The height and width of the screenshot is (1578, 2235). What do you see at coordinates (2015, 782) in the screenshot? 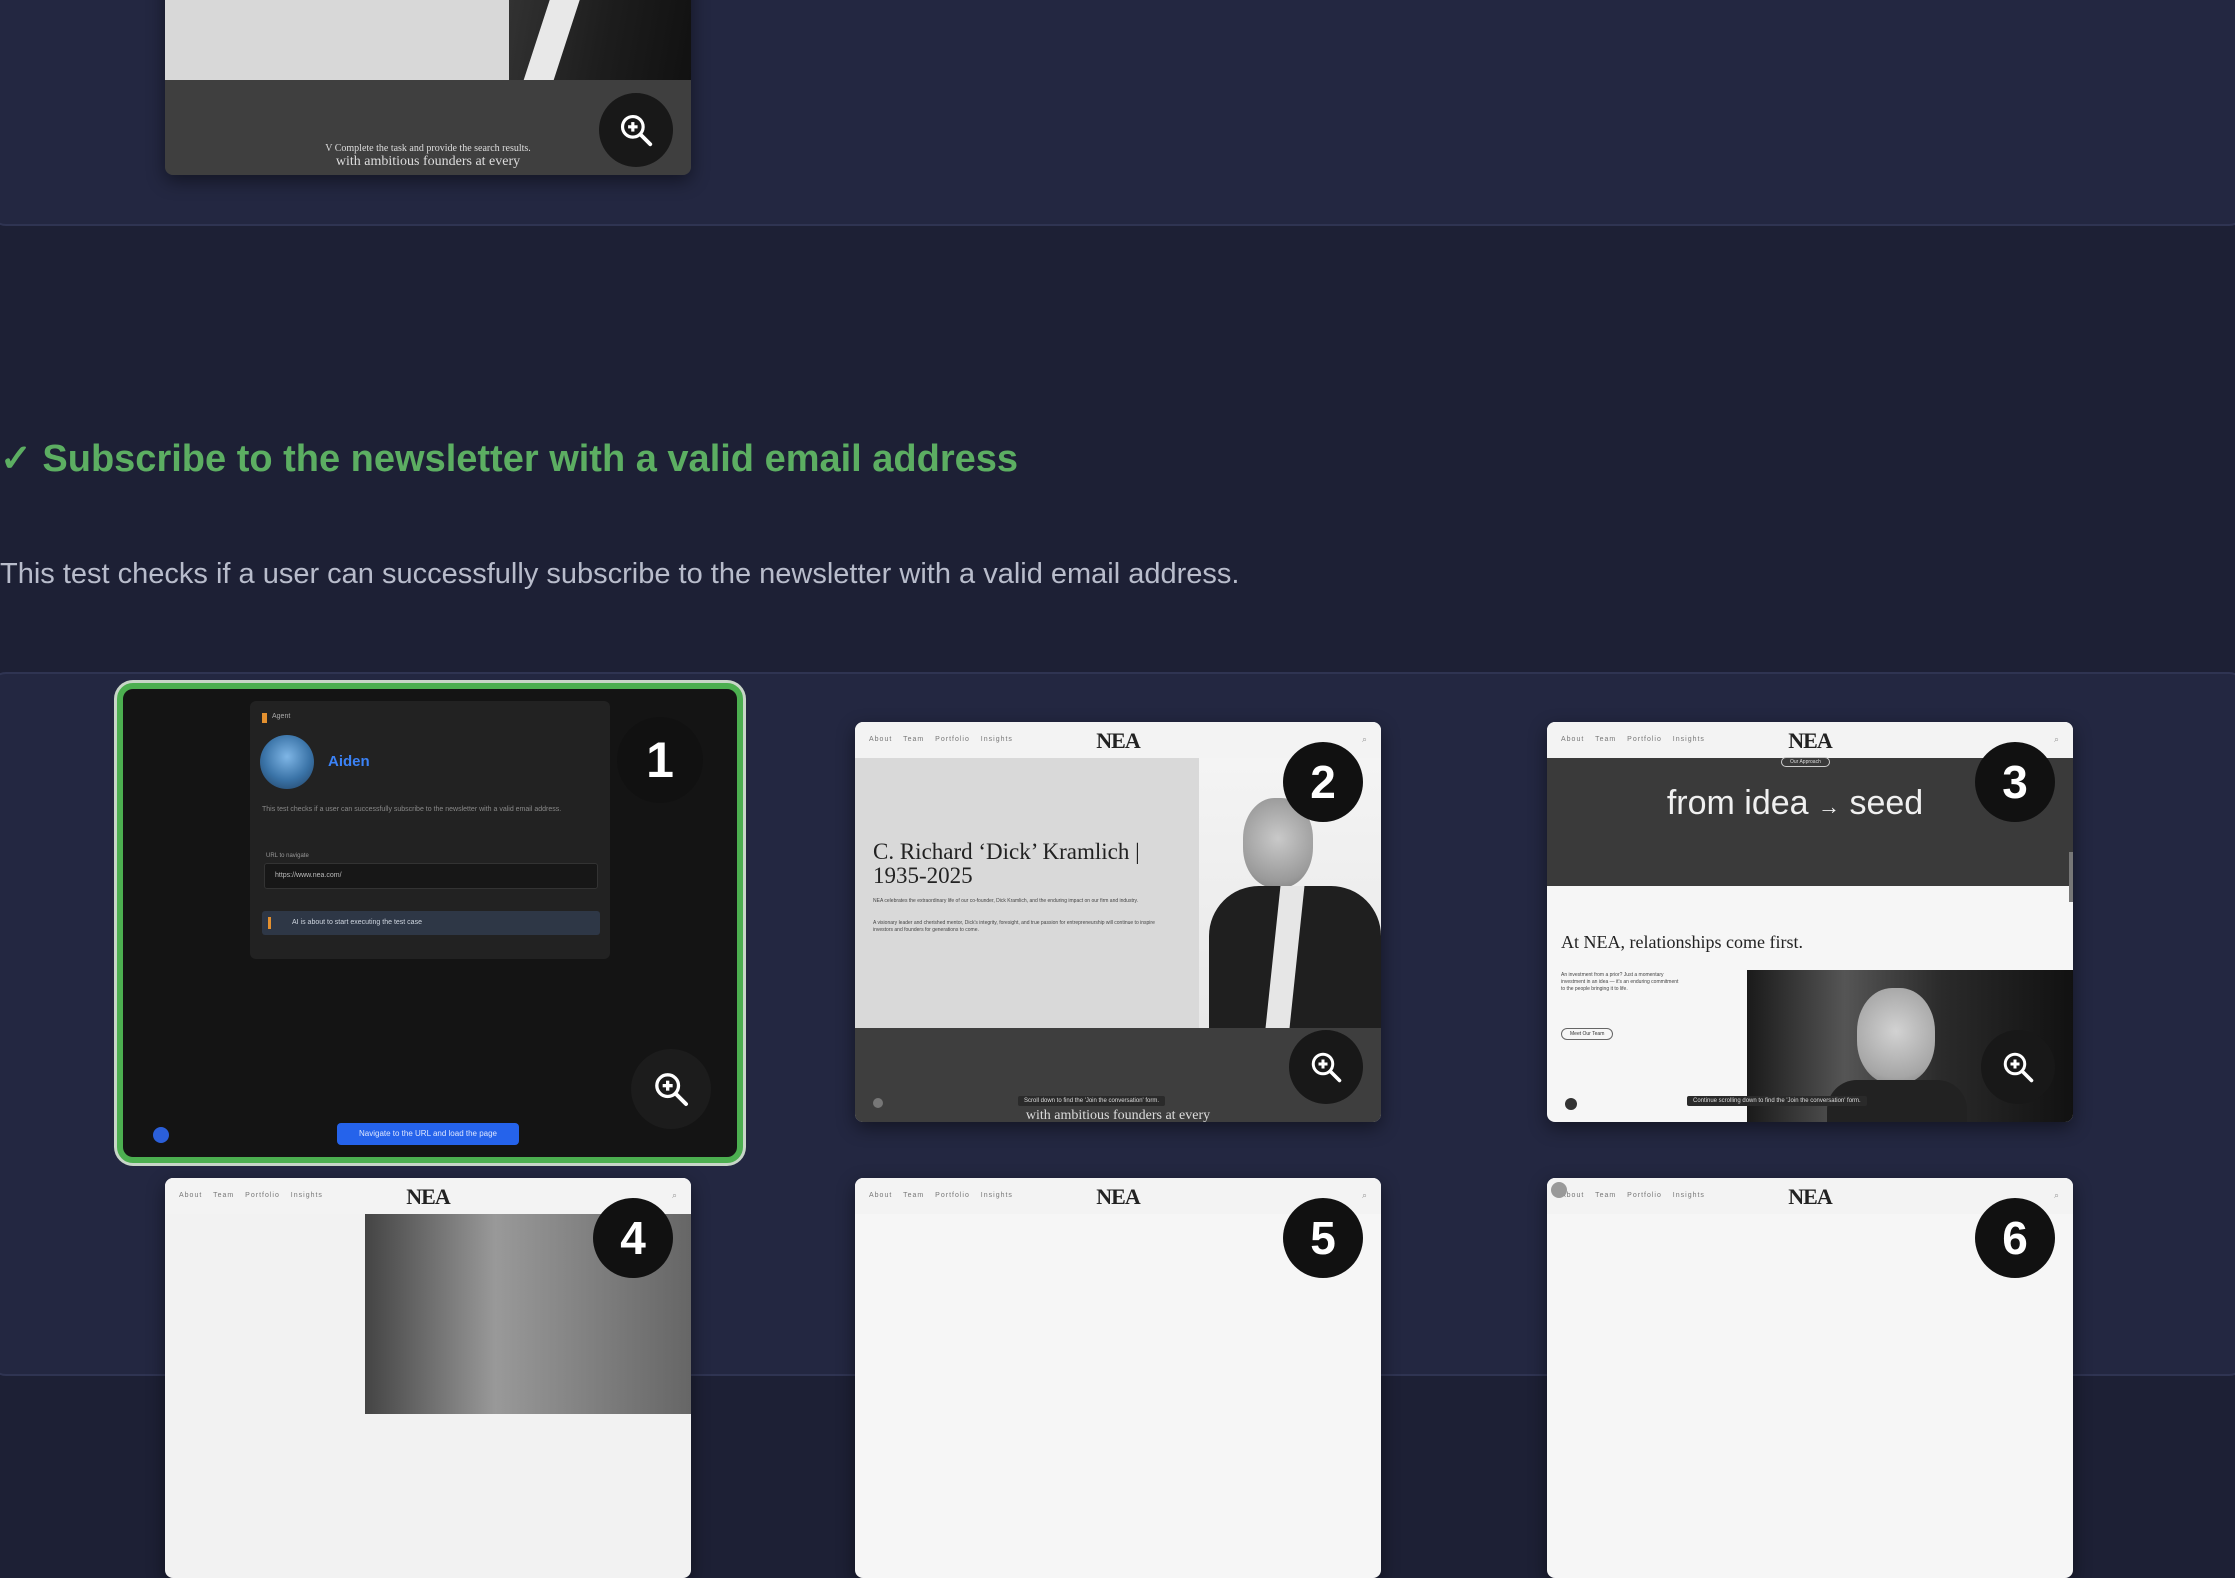
I see `step-number-badge: 3` at bounding box center [2015, 782].